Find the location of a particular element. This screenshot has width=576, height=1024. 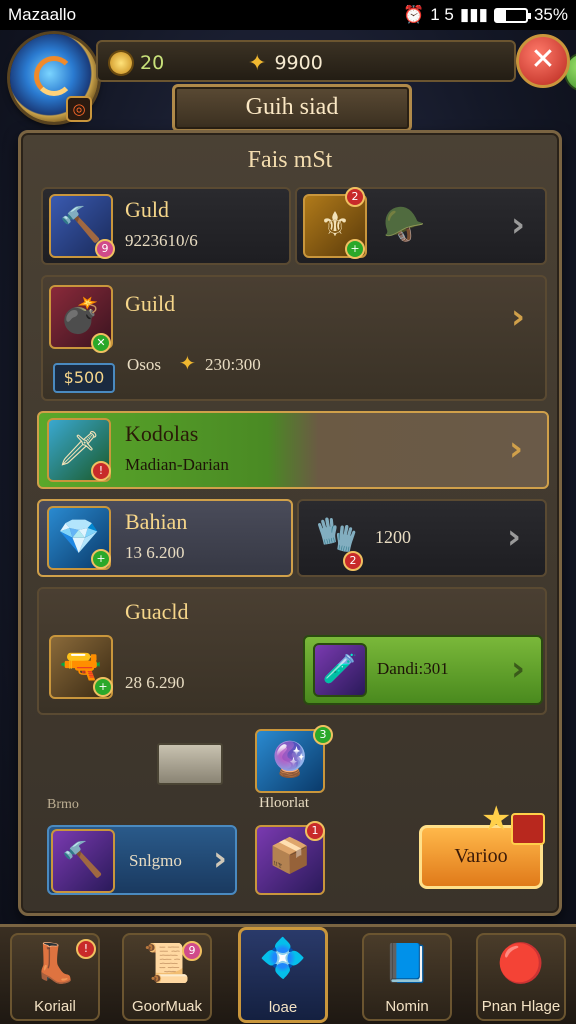

row5-value: 28 6.290 is located at coordinates (155, 682).